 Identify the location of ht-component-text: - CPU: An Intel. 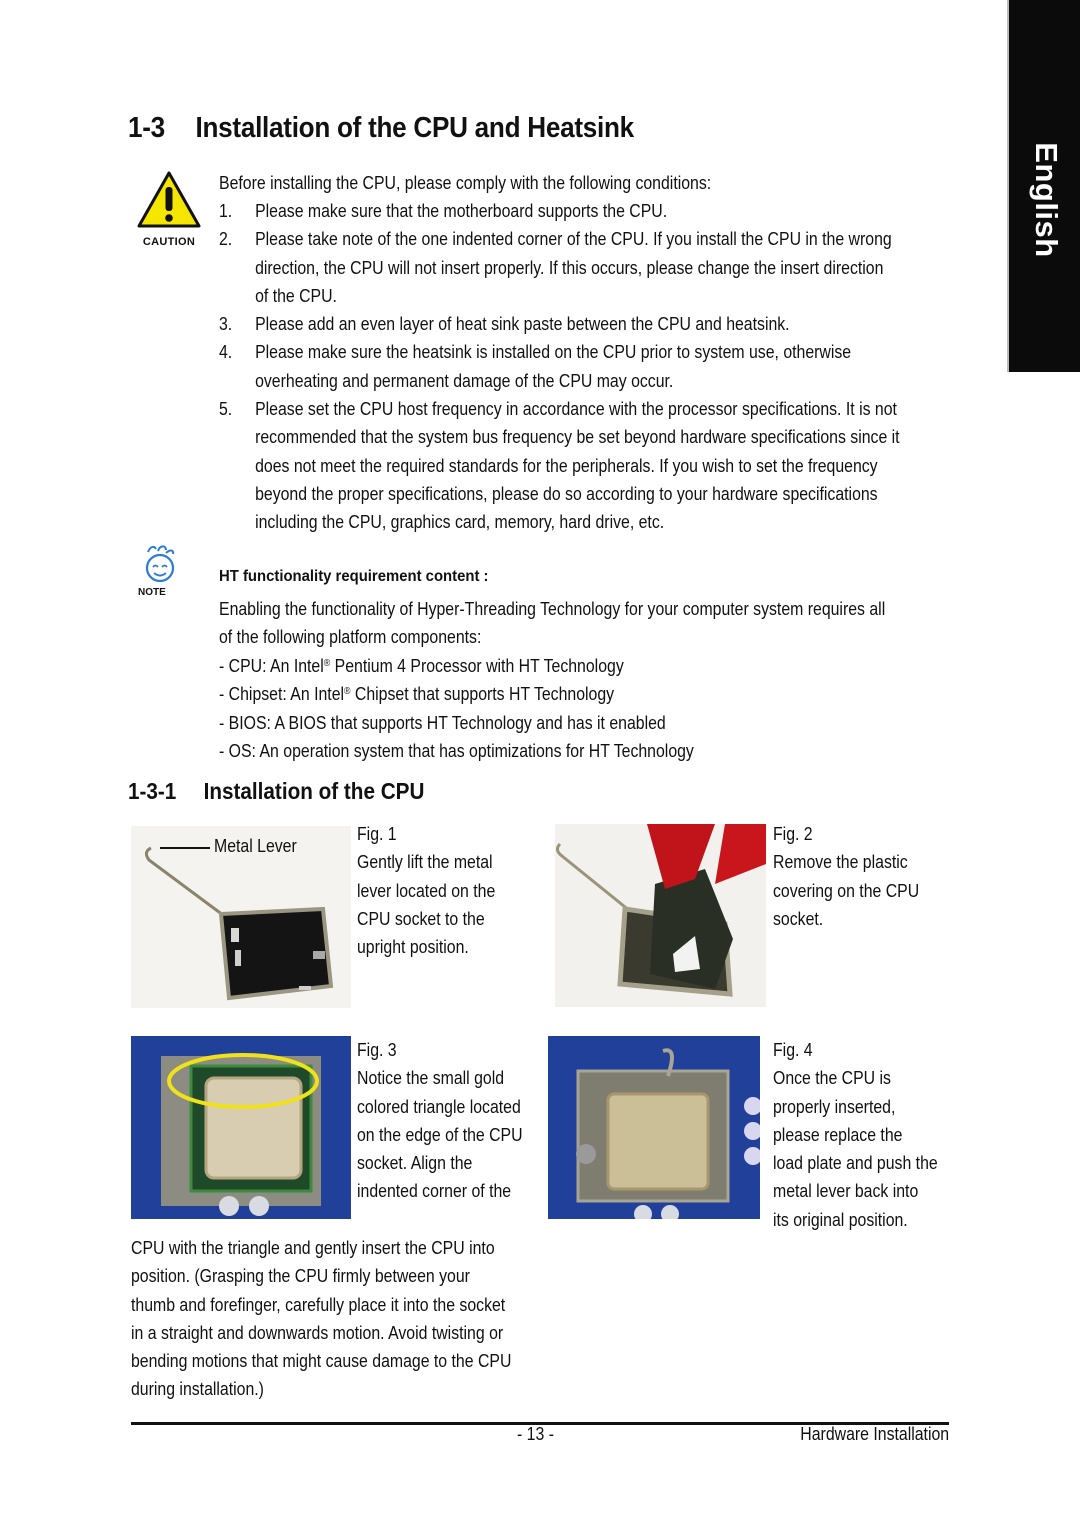
(271, 666).